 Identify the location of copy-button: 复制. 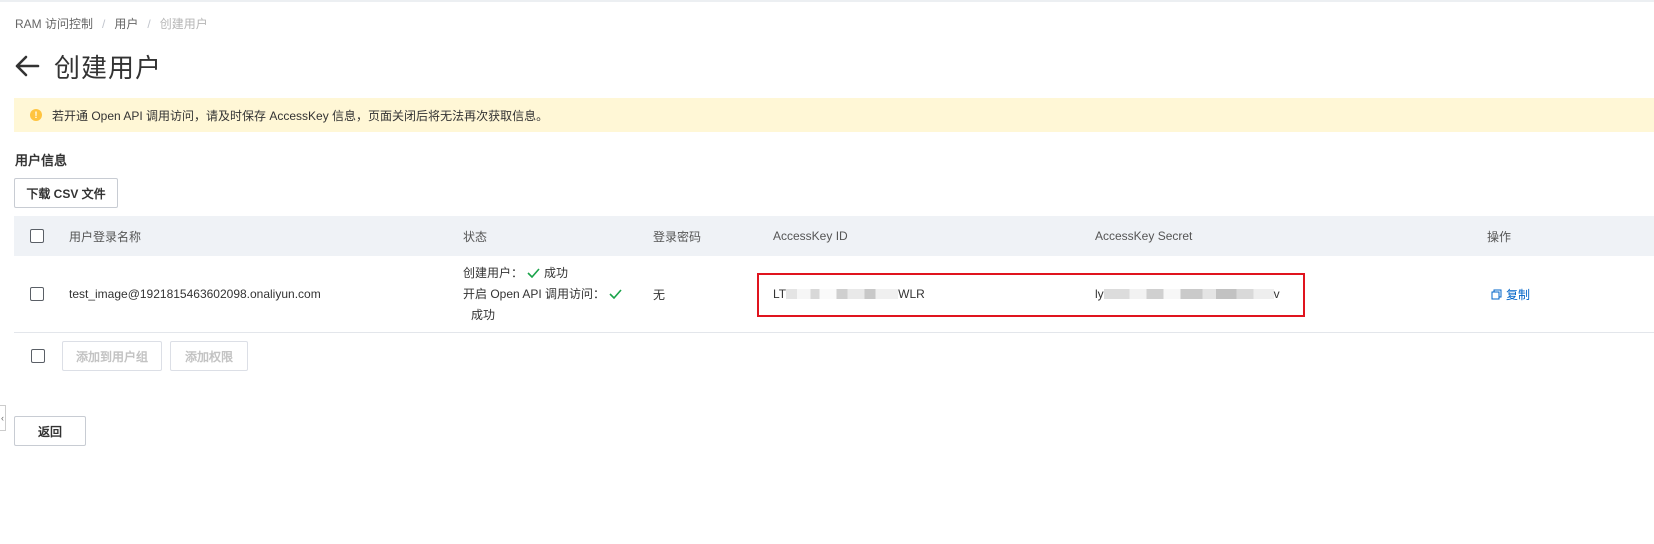
(1510, 294).